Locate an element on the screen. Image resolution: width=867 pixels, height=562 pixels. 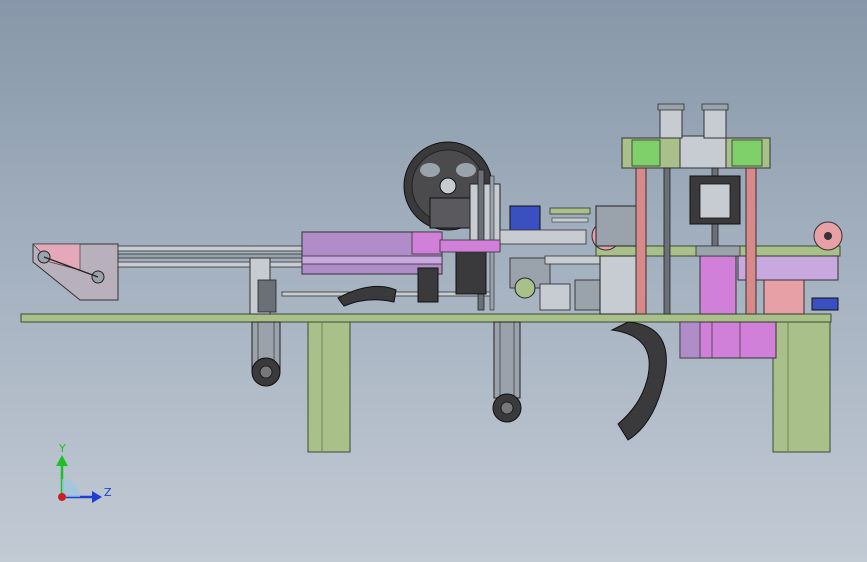
y-axis-label: Y is located at coordinates (62, 448).